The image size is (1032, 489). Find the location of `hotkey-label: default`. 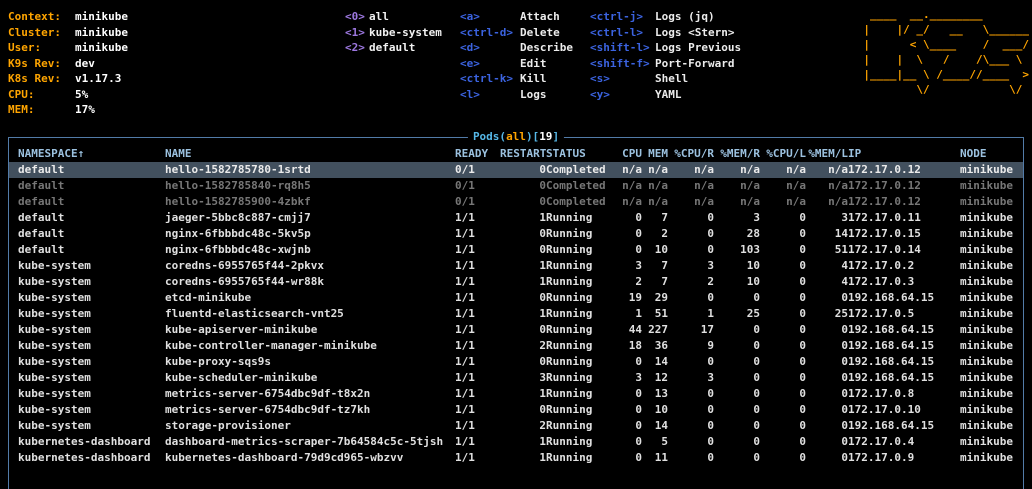

hotkey-label: default is located at coordinates (392, 47).